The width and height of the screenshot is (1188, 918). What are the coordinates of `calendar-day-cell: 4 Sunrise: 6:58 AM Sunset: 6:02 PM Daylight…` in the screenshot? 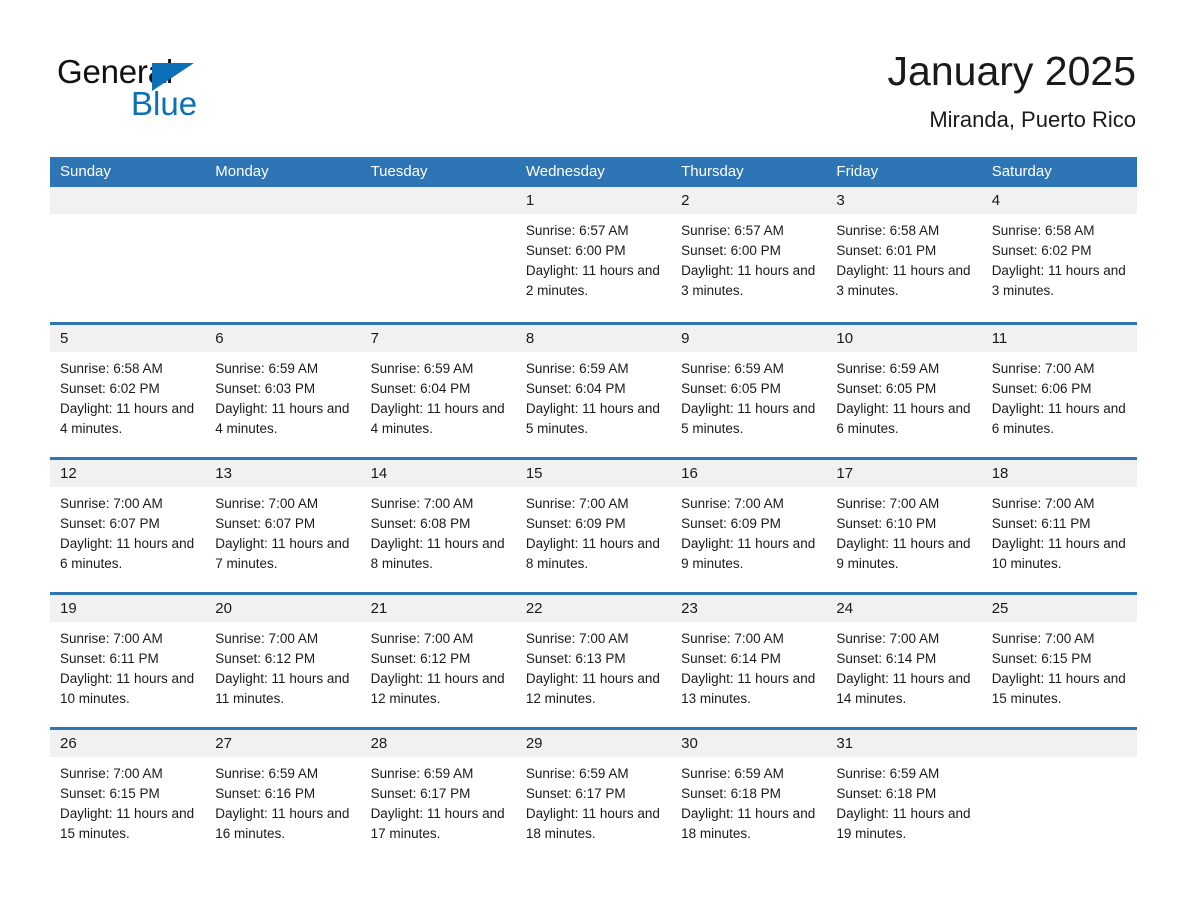 It's located at (1059, 254).